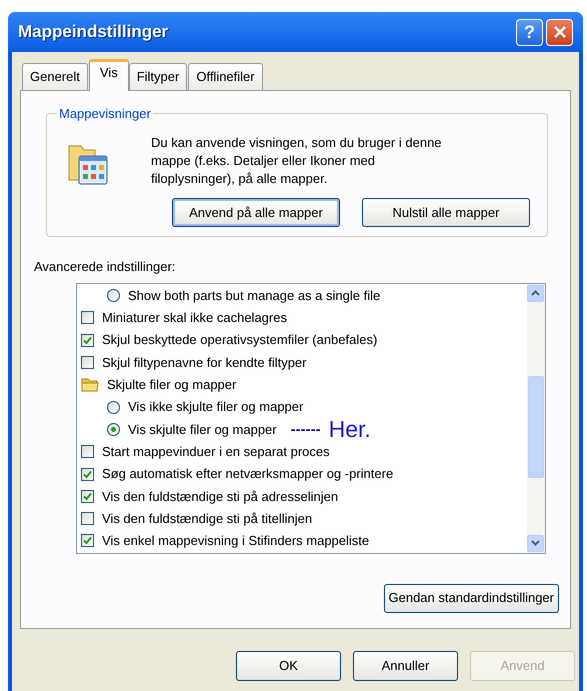  I want to click on setting-label: Vis enkel mappevisning i Stifinders mappeliste, so click(236, 541).